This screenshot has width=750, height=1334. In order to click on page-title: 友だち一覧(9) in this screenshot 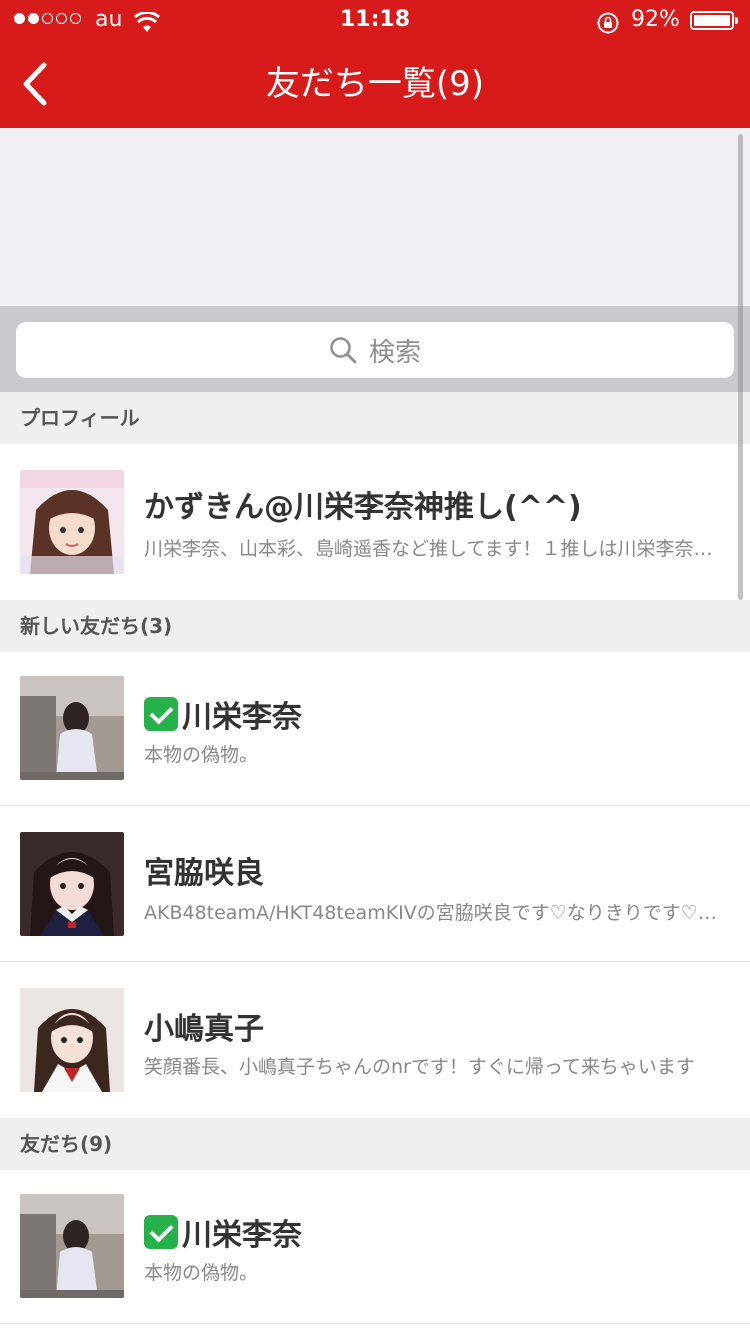, I will do `click(375, 84)`.